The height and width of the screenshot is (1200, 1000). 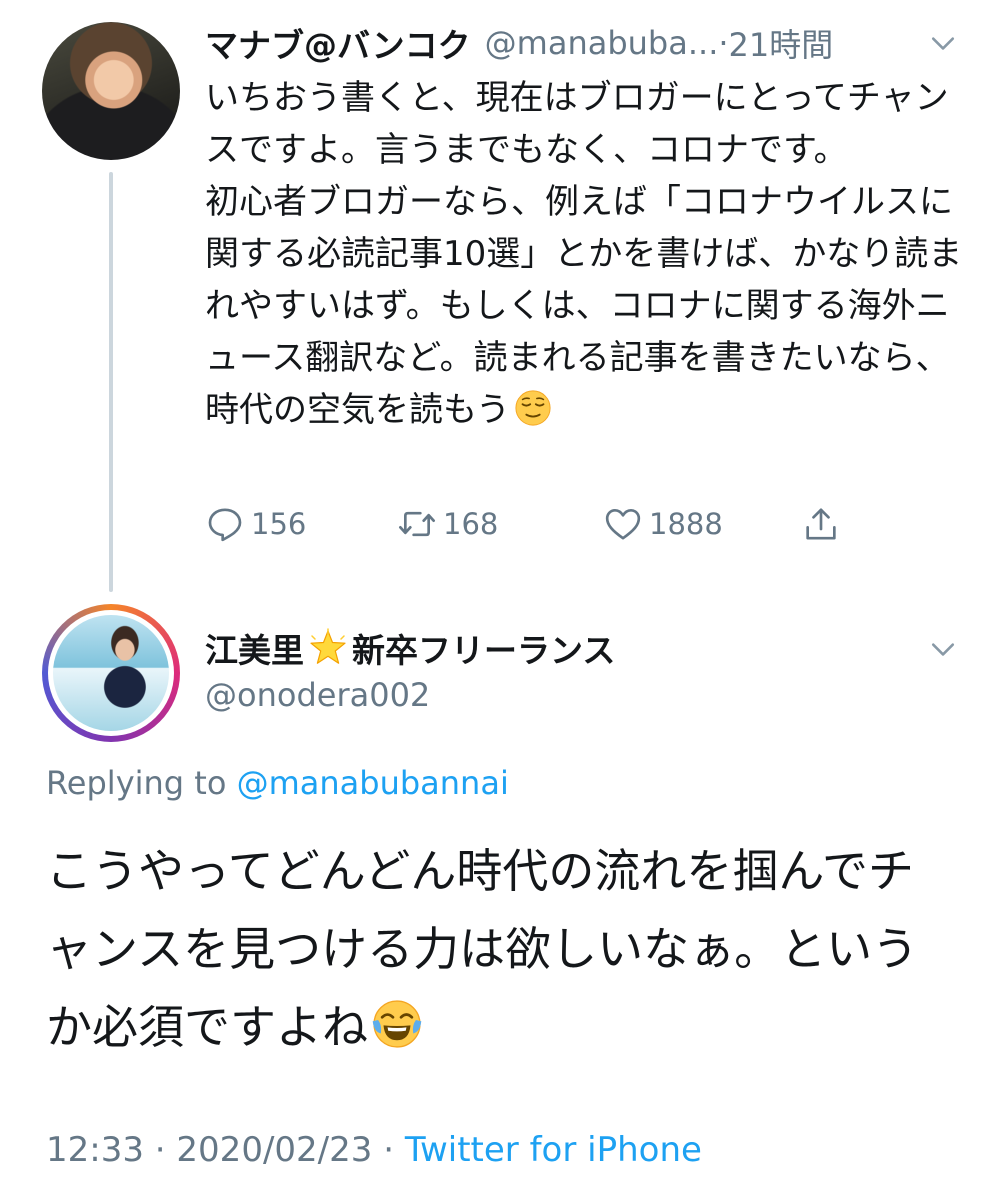 I want to click on replying-to-line: Replying to @manabubannai, so click(x=277, y=783).